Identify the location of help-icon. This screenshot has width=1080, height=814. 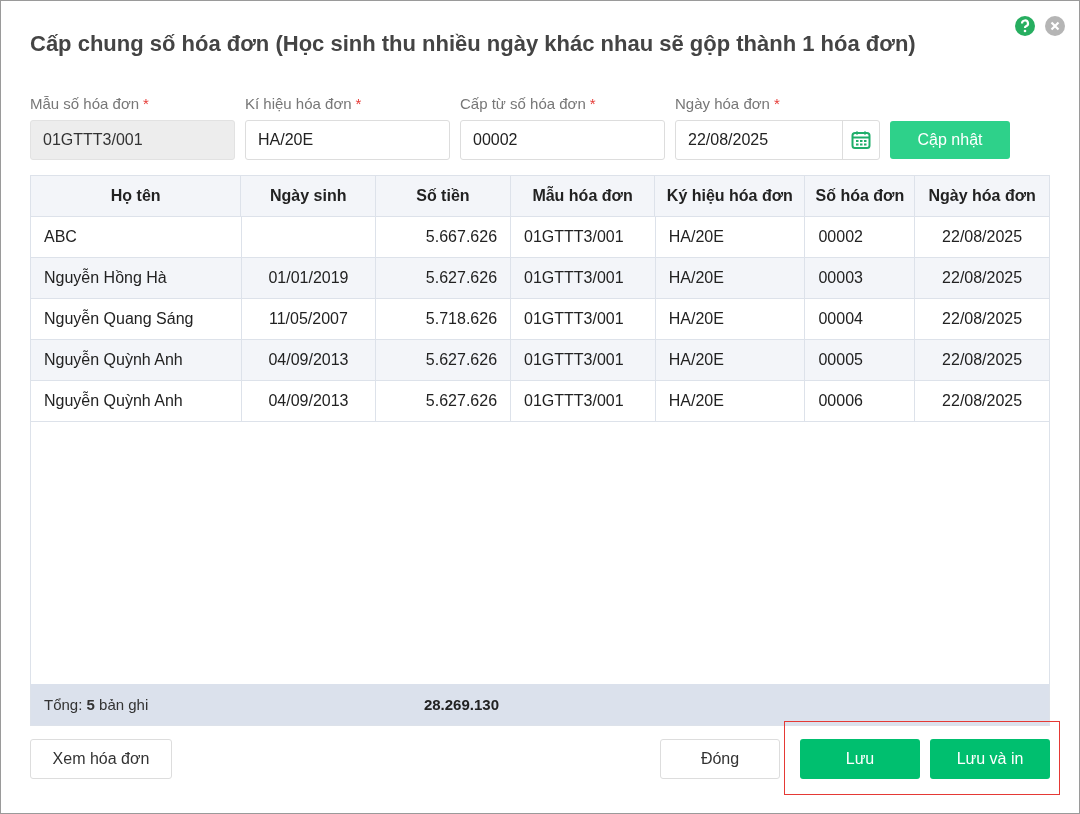
(1025, 26).